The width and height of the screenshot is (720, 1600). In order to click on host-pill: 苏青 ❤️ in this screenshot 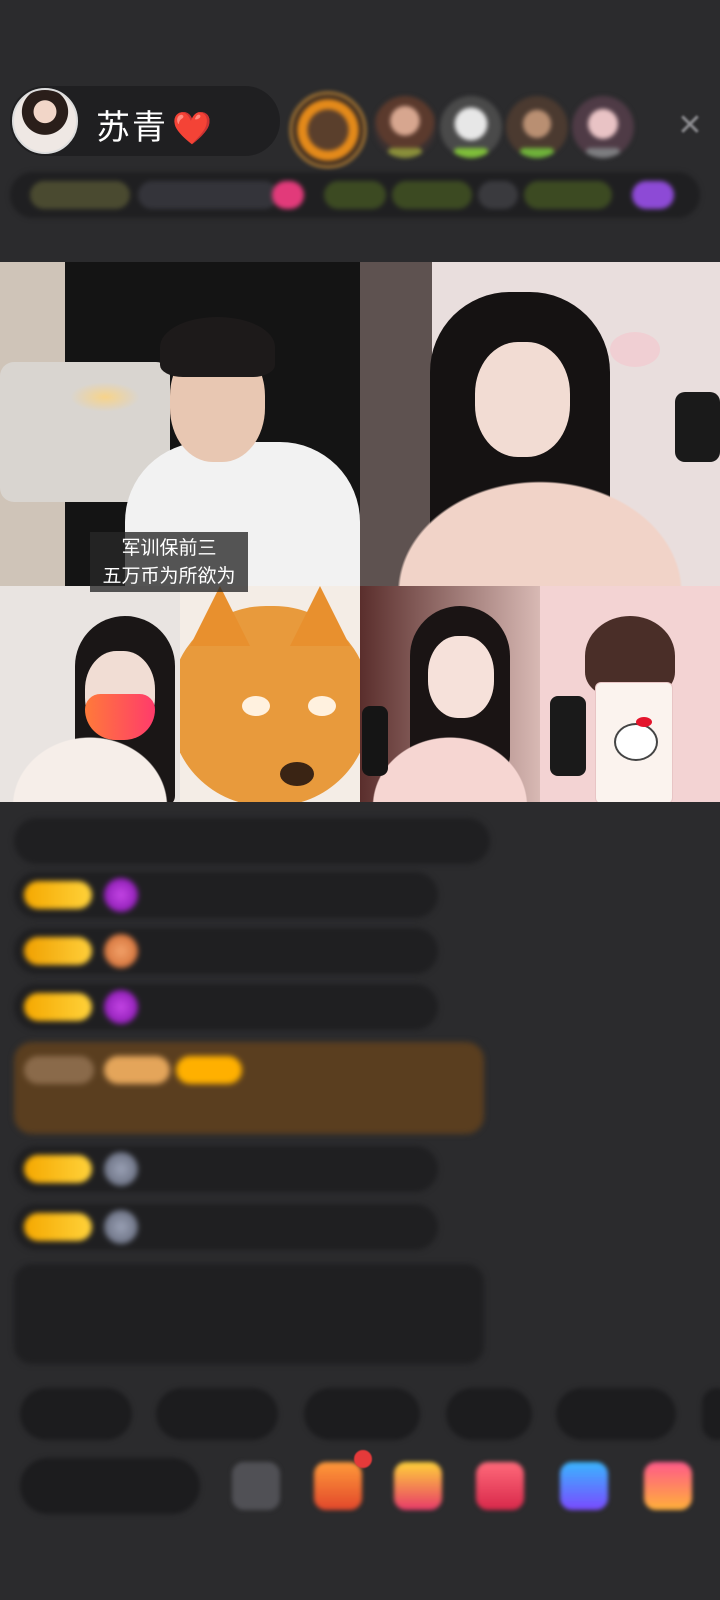, I will do `click(145, 121)`.